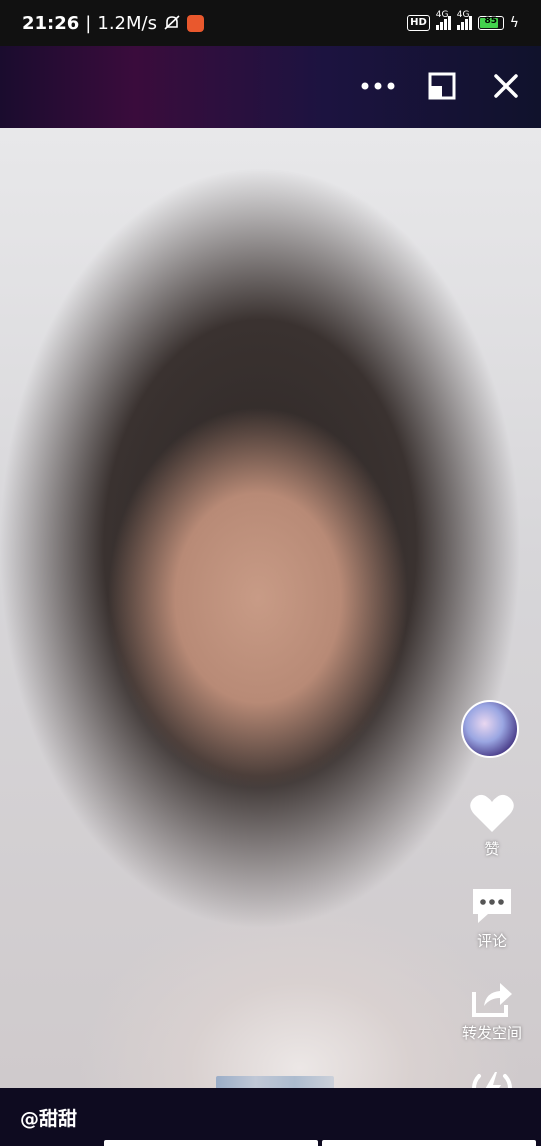  I want to click on heart-icon, so click(492, 813).